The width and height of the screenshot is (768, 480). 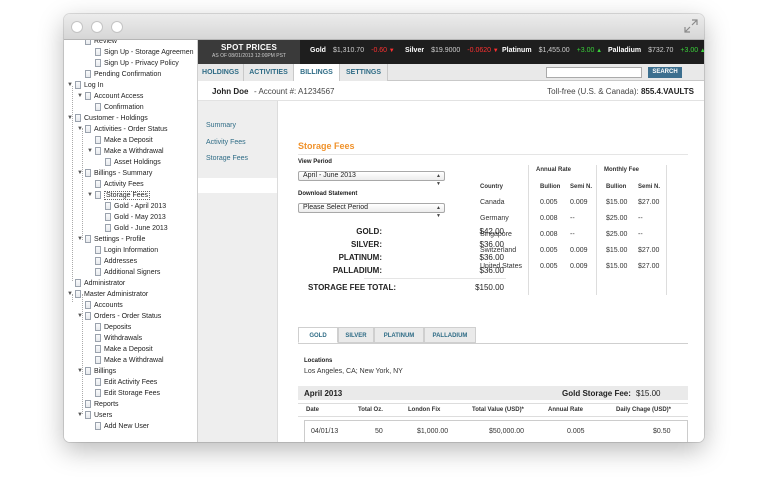 I want to click on tree-item: ▼ Settings - Profile, so click(x=110, y=239).